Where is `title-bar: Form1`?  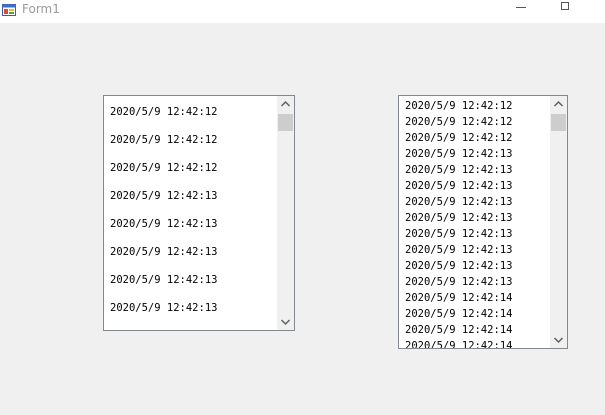 title-bar: Form1 is located at coordinates (302, 11).